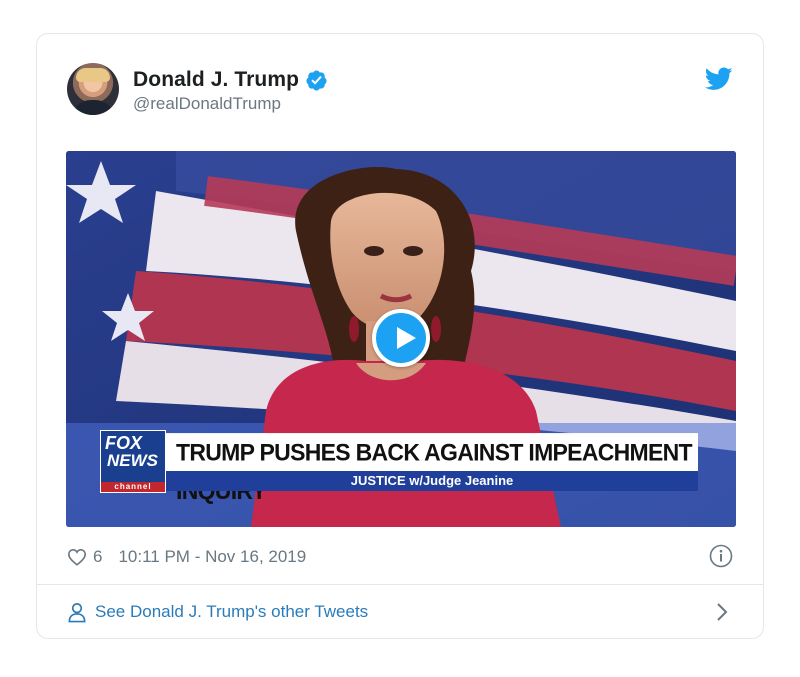 The width and height of the screenshot is (800, 677). Describe the element at coordinates (77, 612) in the screenshot. I see `person-icon` at that location.